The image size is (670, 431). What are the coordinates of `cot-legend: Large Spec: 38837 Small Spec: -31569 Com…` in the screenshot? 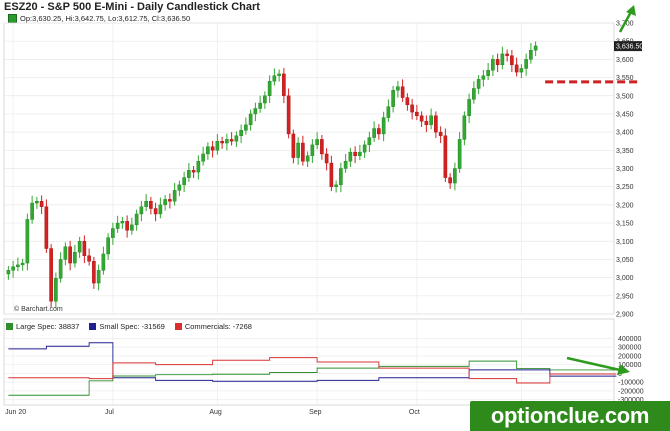 It's located at (129, 326).